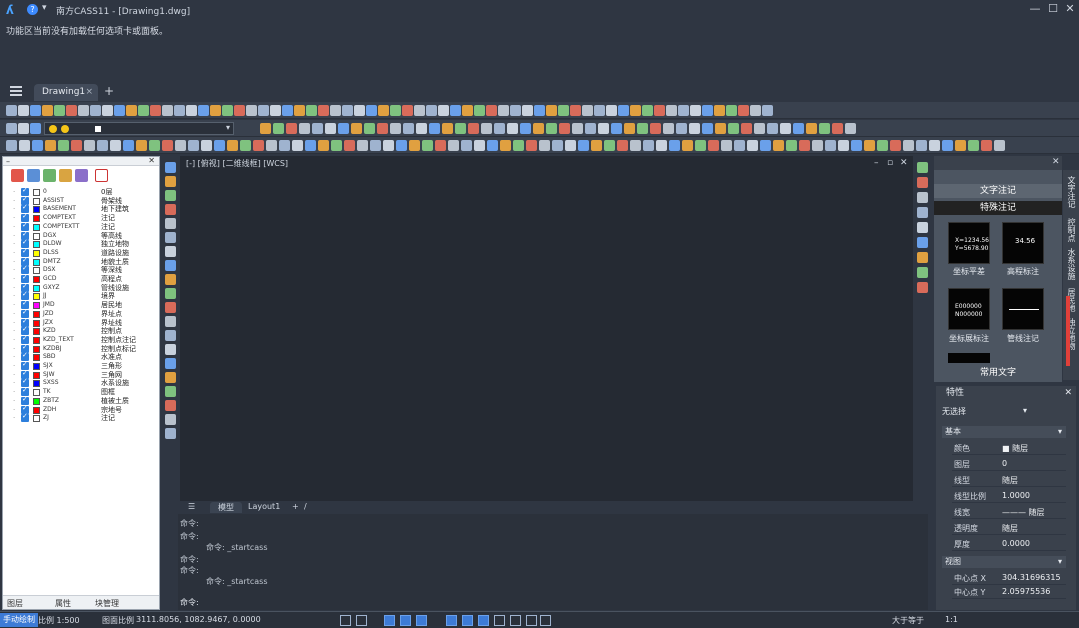 The image size is (1079, 628). I want to click on section-text-annotation: 文字注记, so click(998, 191).